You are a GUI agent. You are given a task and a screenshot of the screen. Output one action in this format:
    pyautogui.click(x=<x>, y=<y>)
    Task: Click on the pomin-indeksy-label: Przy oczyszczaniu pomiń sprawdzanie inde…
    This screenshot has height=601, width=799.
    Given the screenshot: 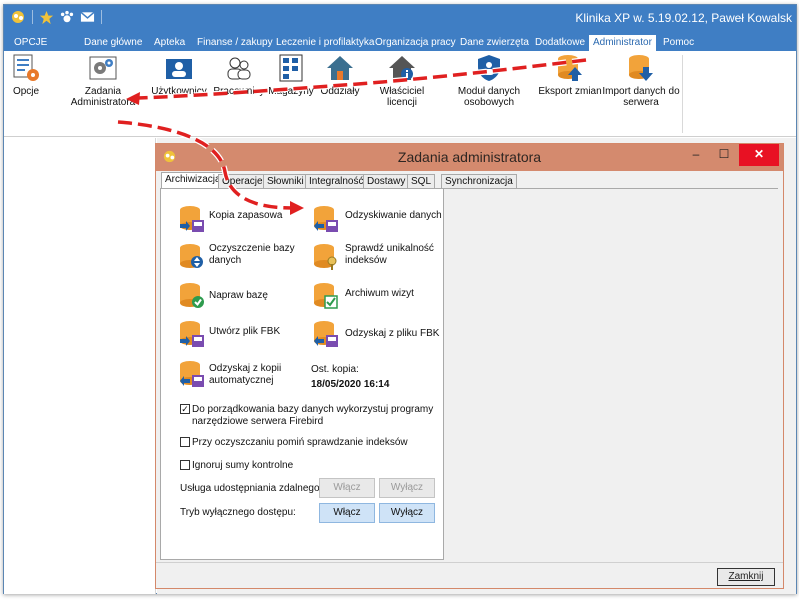 What is the action you would take?
    pyautogui.click(x=300, y=442)
    